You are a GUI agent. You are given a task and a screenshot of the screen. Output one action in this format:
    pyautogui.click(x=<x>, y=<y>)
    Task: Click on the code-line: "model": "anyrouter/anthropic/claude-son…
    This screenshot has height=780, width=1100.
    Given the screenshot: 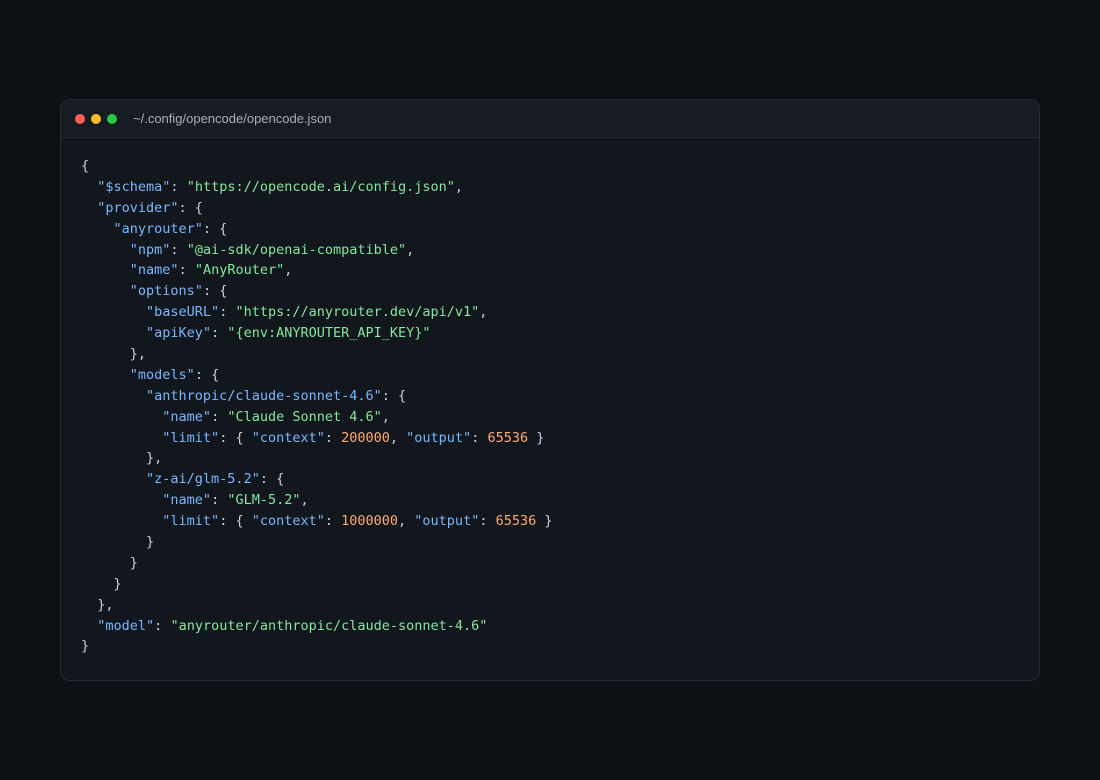 What is the action you would take?
    pyautogui.click(x=550, y=626)
    